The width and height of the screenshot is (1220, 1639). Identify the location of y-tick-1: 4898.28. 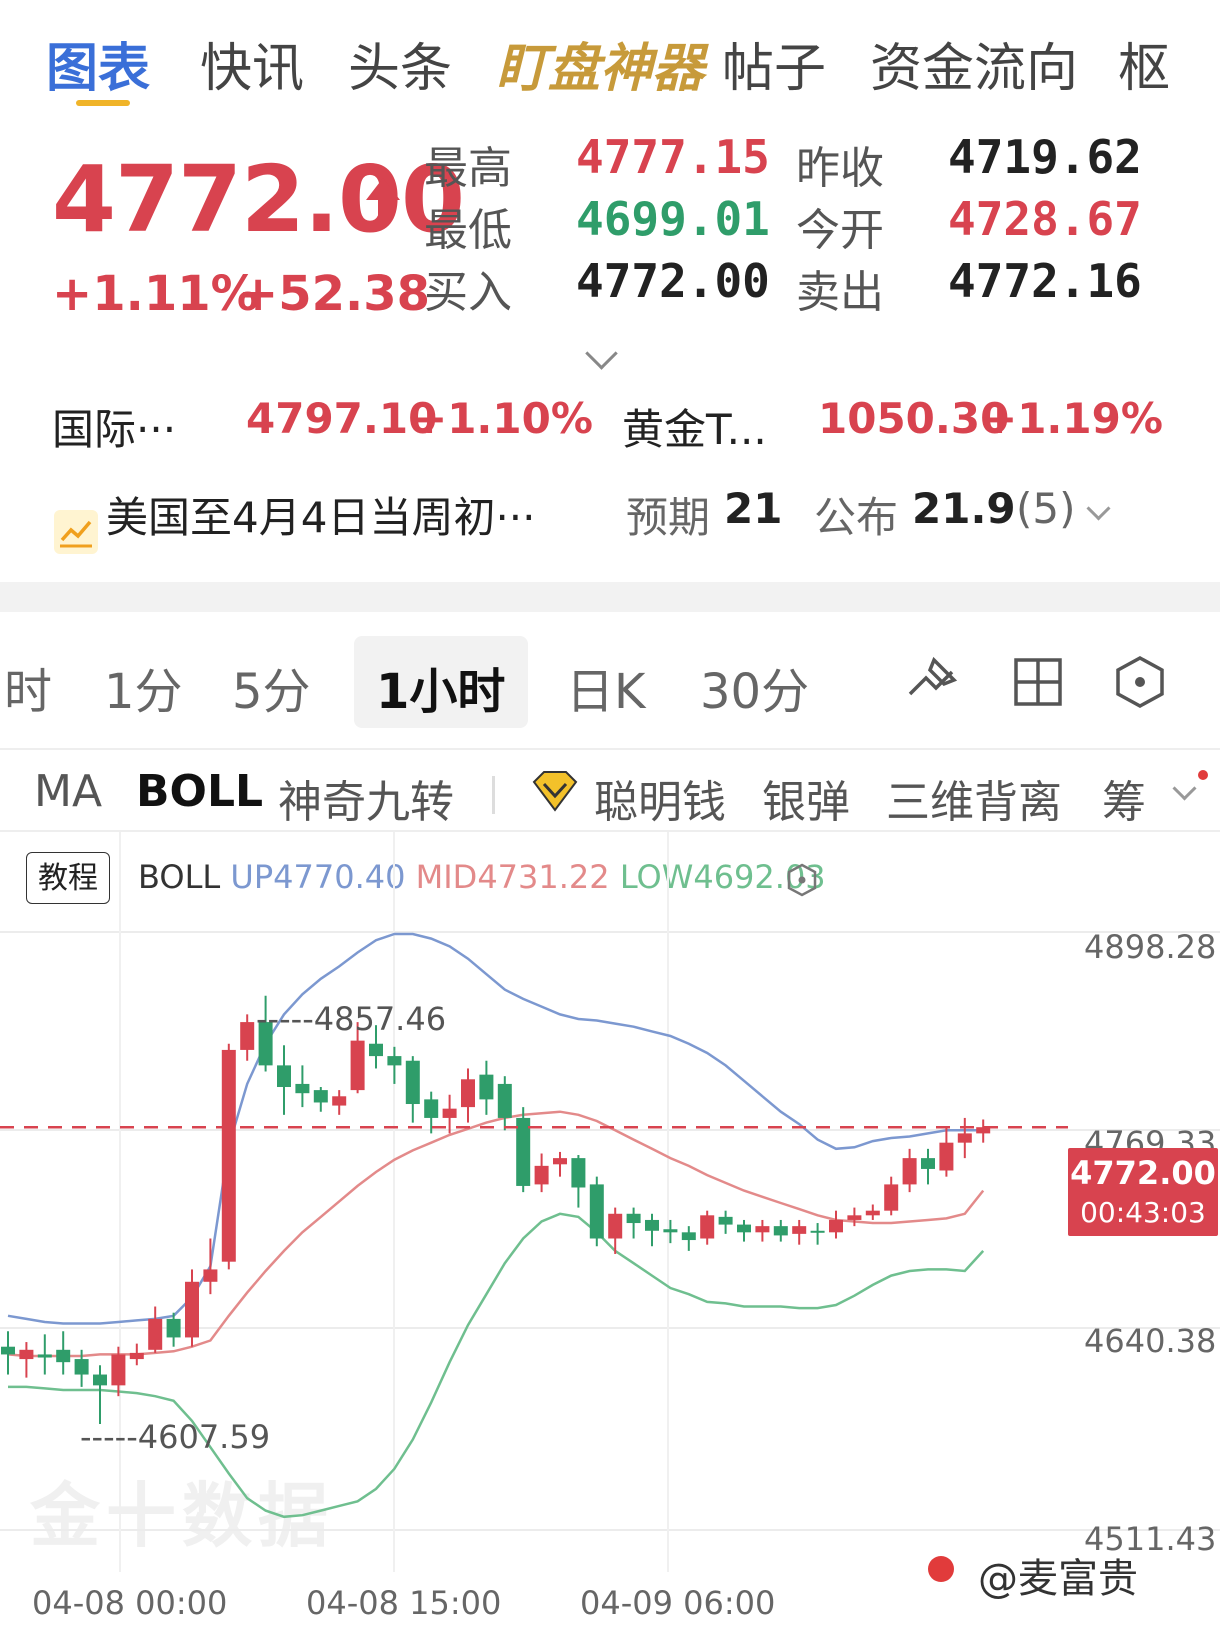
(1150, 947).